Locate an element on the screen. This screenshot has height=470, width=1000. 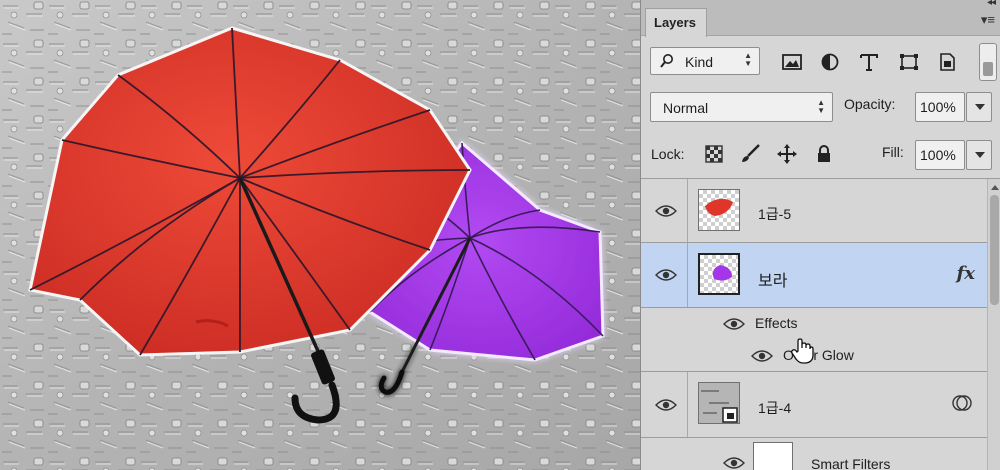
smart-filter-icon is located at coordinates (962, 403).